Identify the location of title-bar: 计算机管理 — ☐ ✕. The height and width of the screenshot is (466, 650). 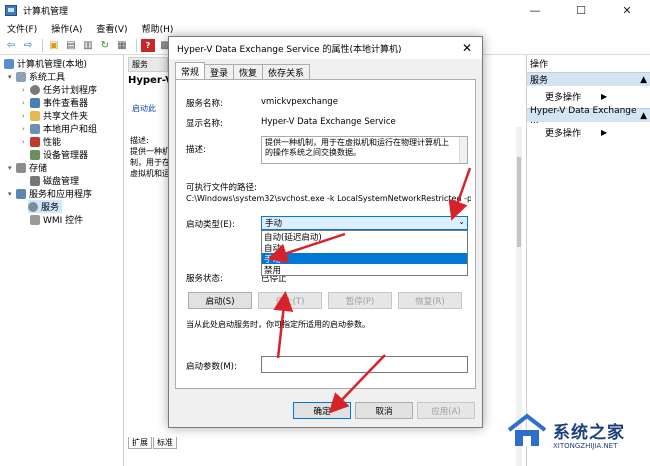
(325, 10).